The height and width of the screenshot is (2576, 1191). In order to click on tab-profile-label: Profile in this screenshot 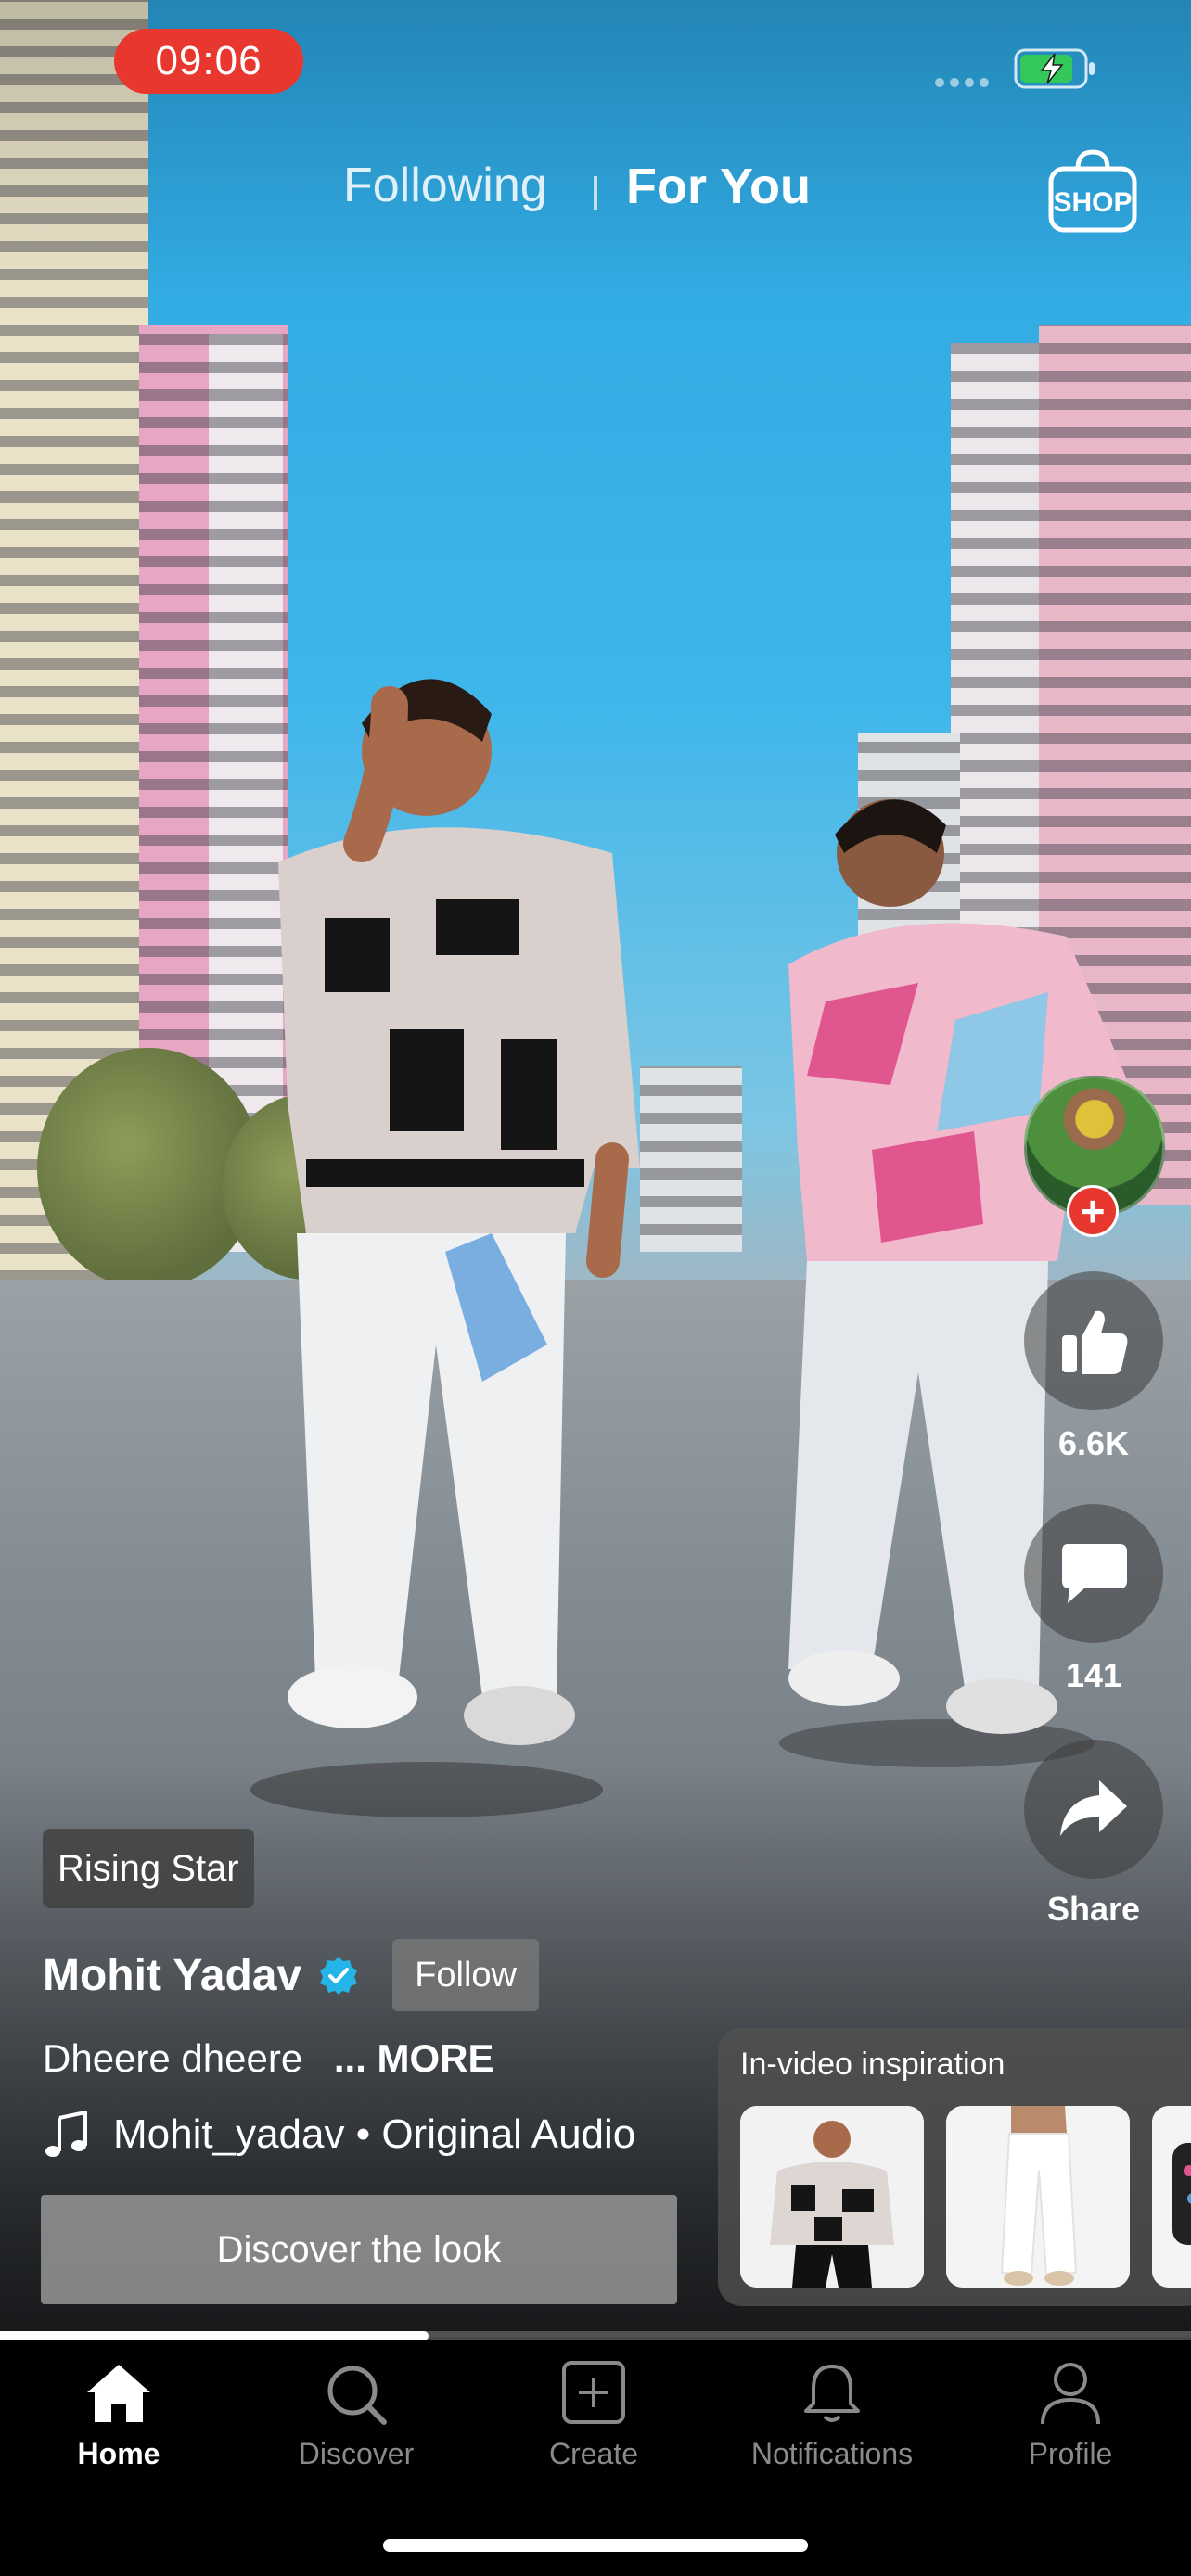, I will do `click(1070, 2453)`.